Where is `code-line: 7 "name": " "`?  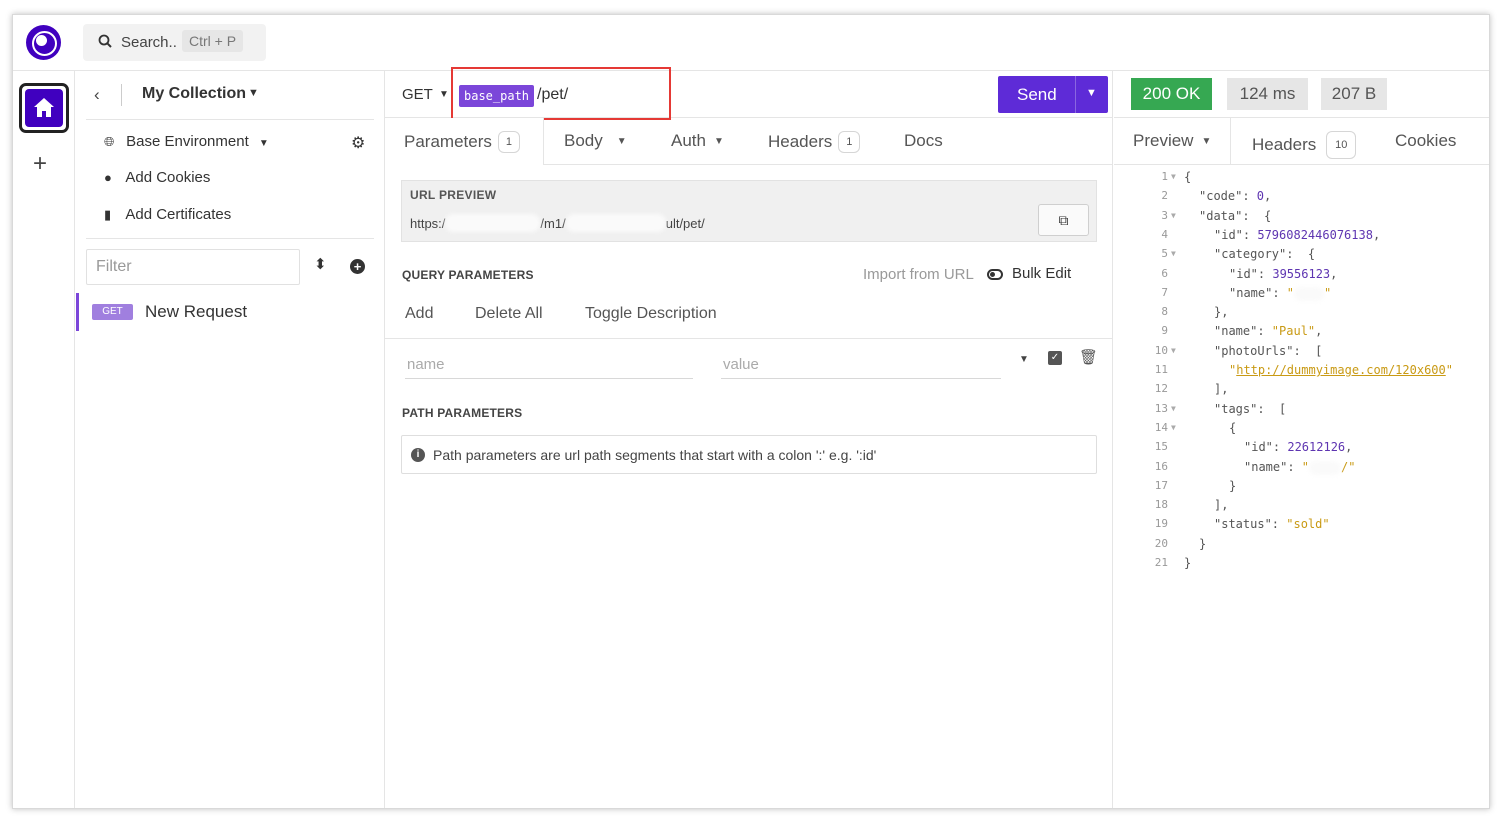
code-line: 7 "name": " " is located at coordinates (1301, 295).